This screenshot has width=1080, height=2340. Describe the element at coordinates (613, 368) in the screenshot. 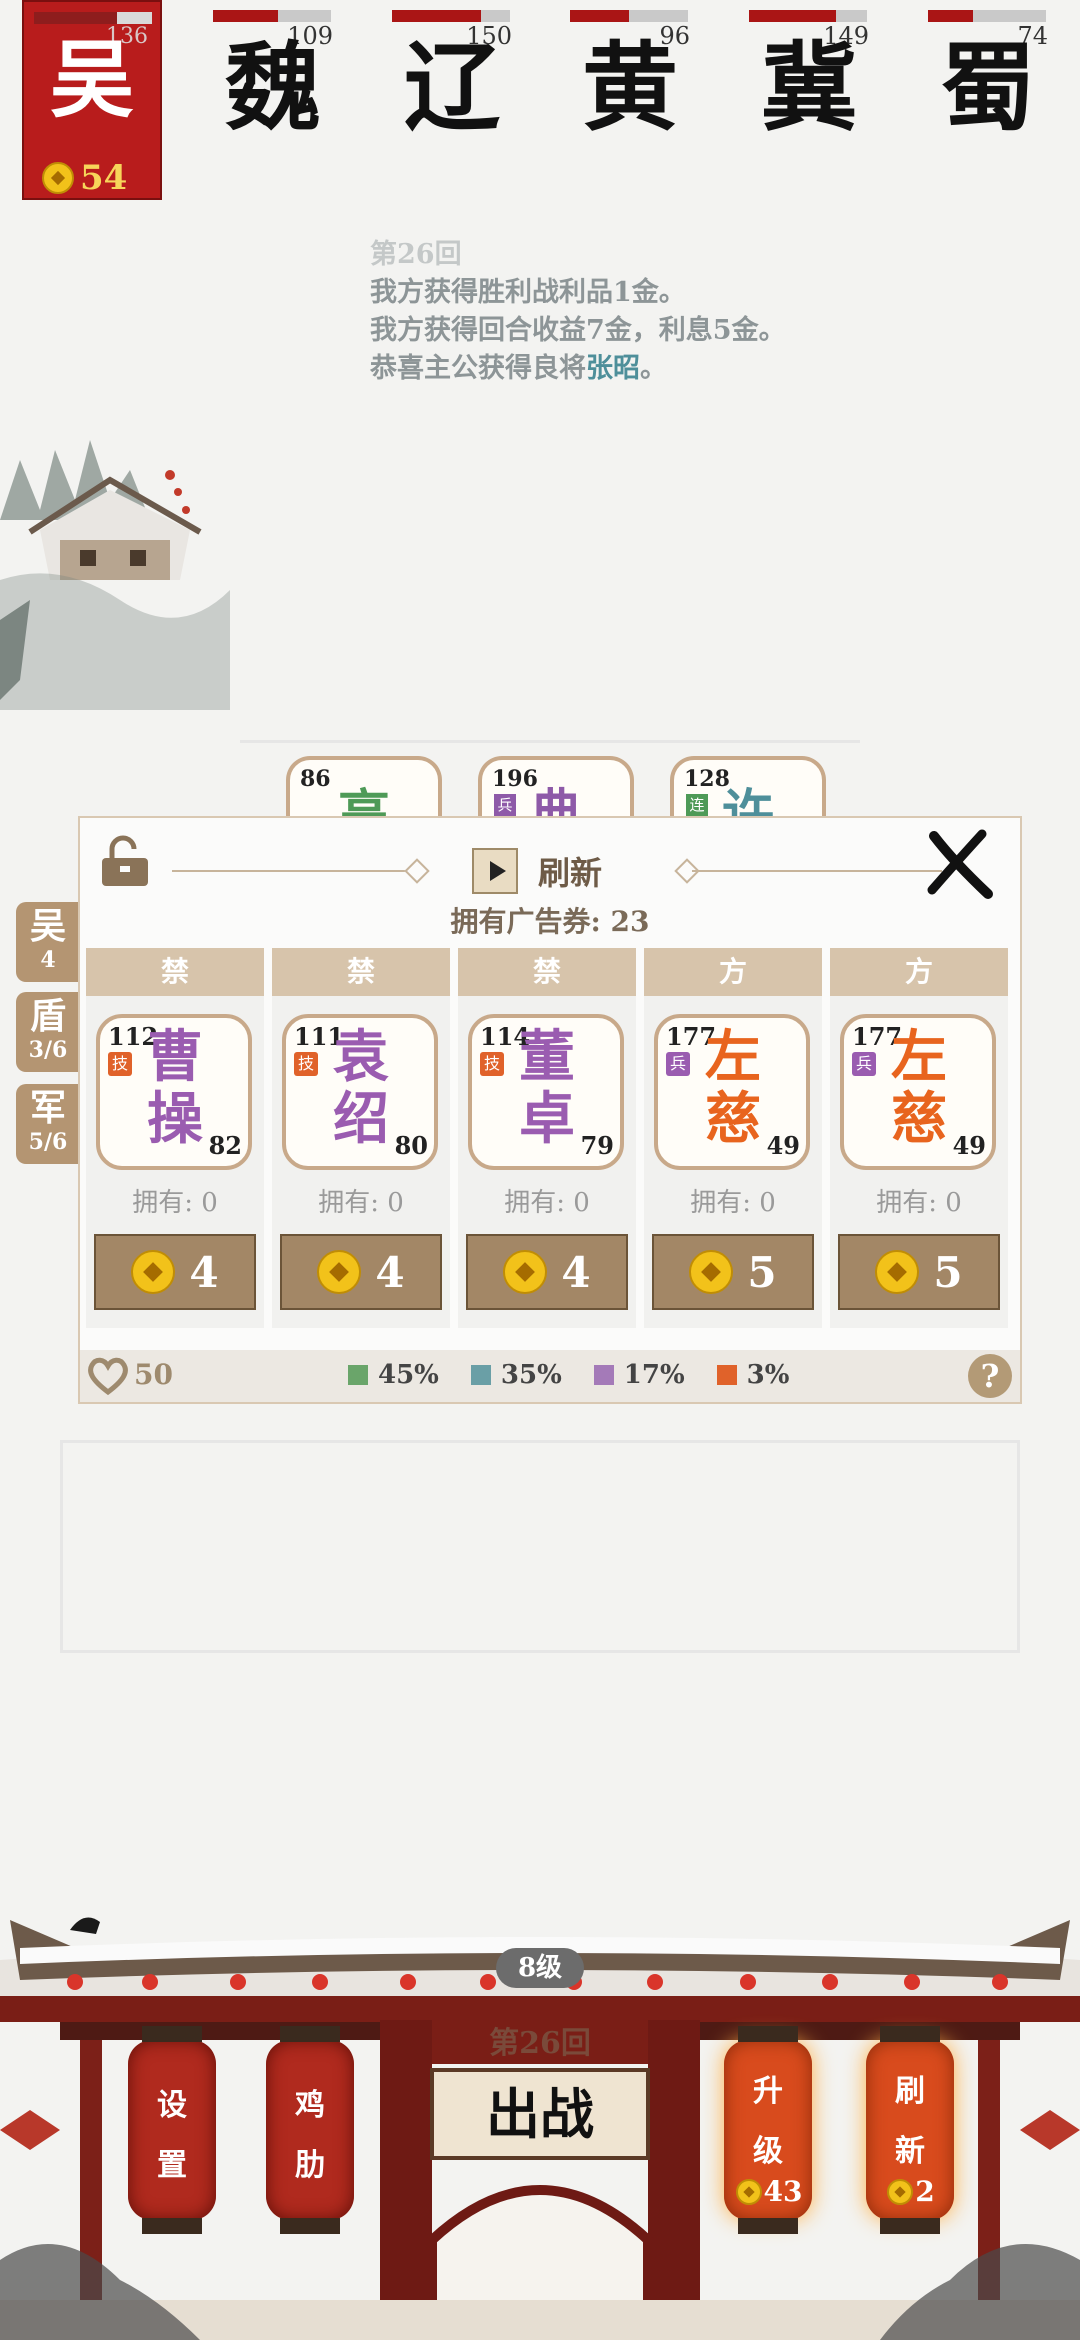

I see `general-name-highlight: 张昭` at that location.